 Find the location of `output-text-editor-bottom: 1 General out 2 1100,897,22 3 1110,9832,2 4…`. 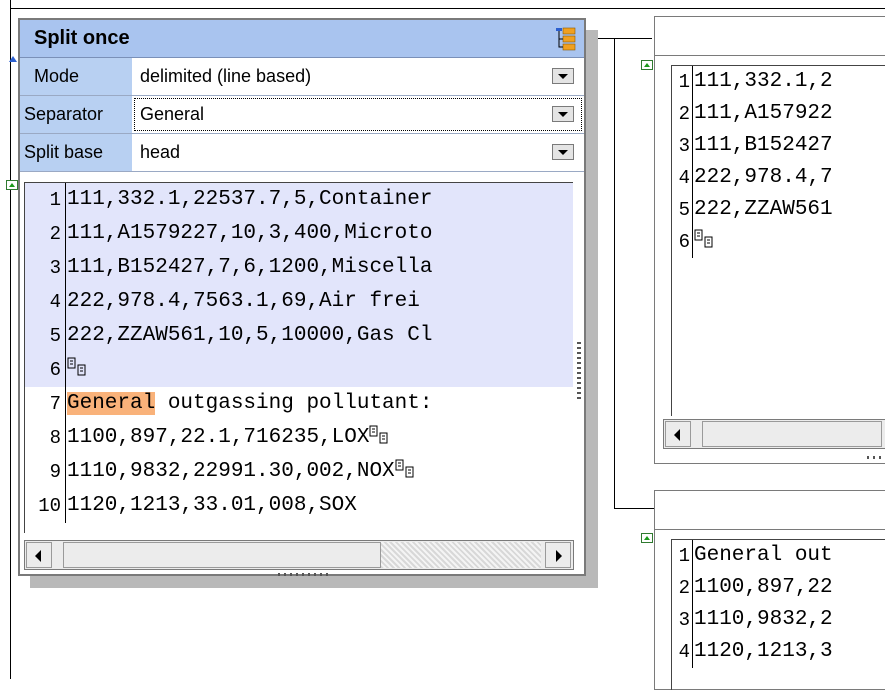

output-text-editor-bottom: 1 General out 2 1100,897,22 3 1110,9832,2 4… is located at coordinates (778, 614).